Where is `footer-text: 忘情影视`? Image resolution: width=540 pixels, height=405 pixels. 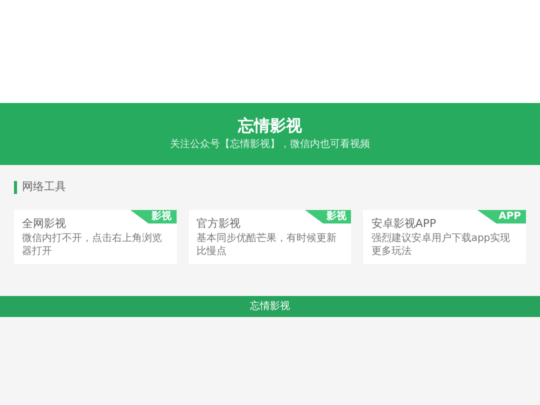
footer-text: 忘情影视 is located at coordinates (270, 307).